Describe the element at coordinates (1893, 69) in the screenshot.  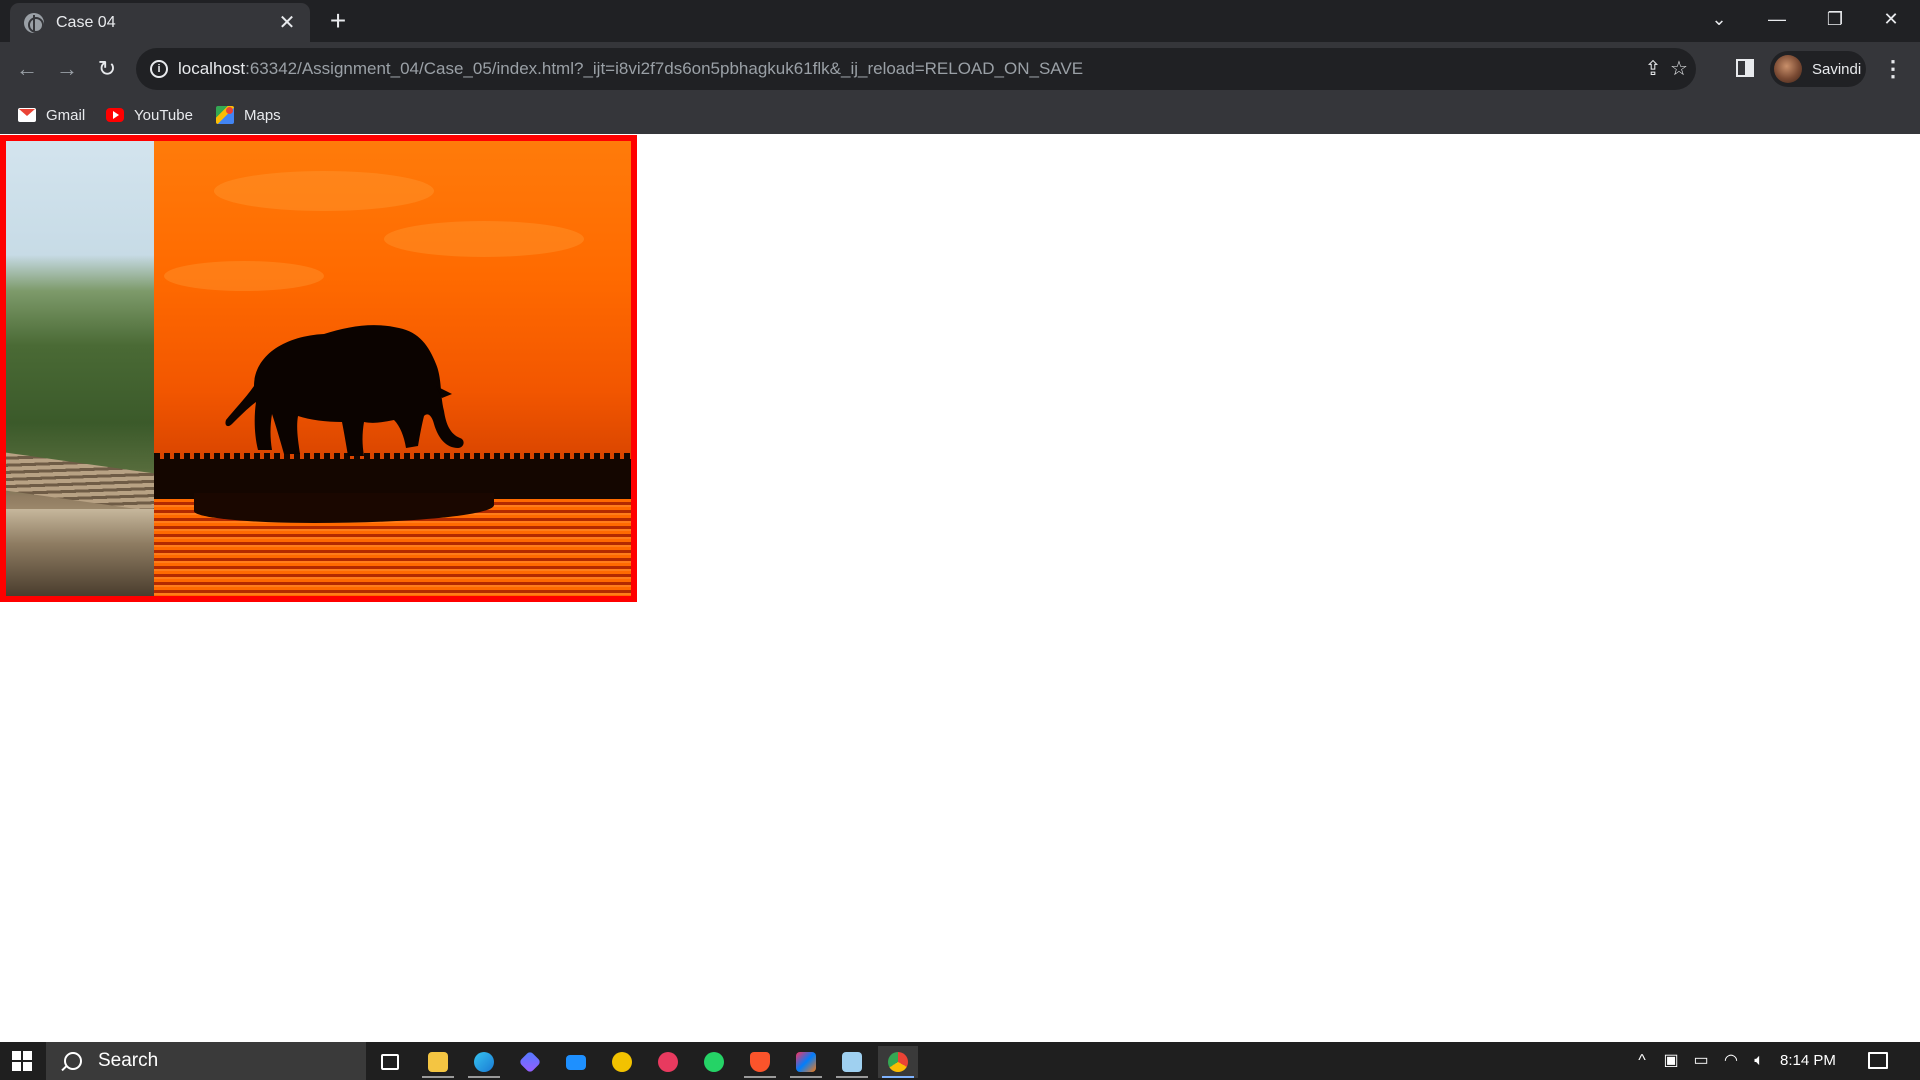
I see `kebab-menu-icon: ⋮` at that location.